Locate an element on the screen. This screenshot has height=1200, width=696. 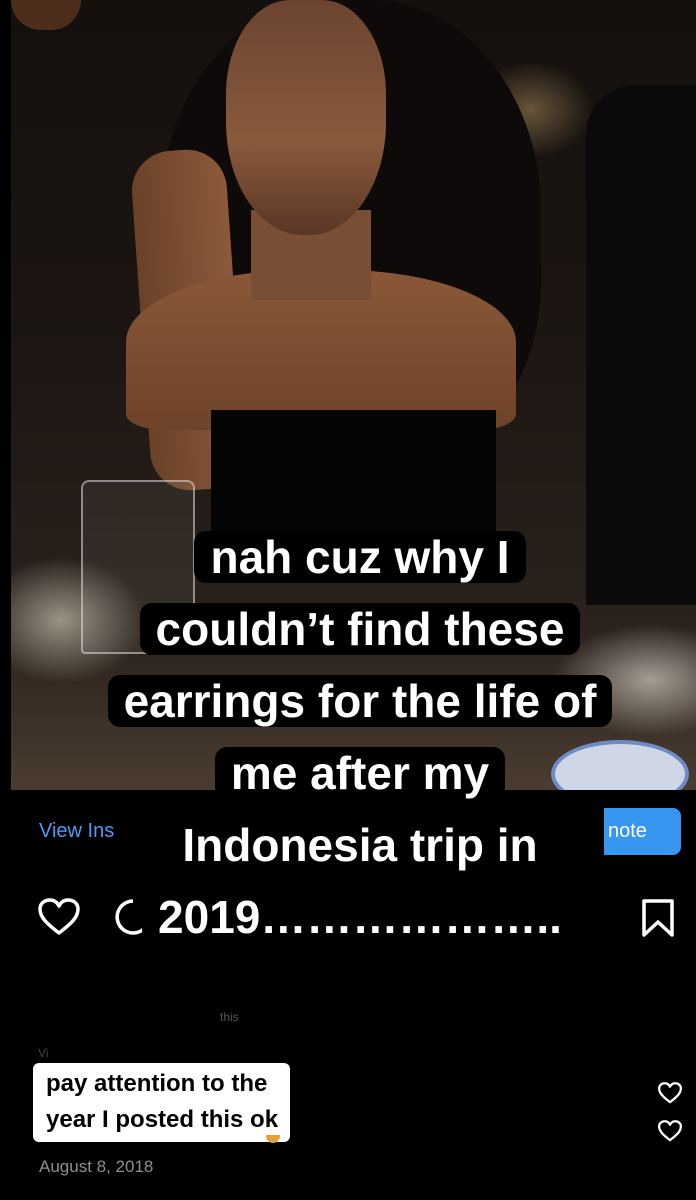
faint-text: Vi is located at coordinates (43, 1053).